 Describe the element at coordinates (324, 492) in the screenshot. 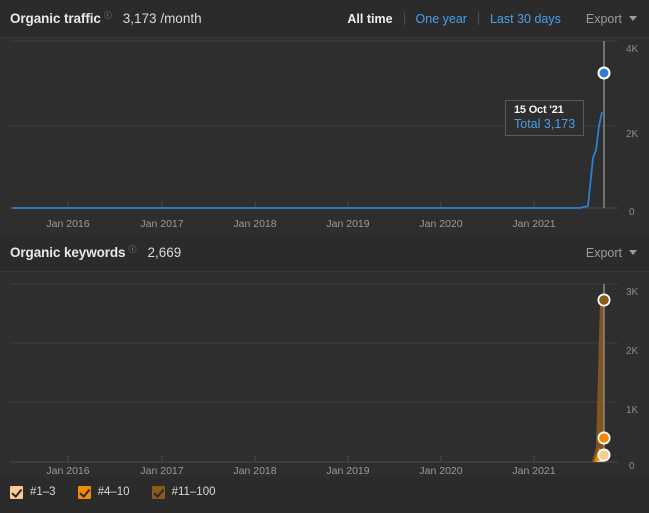

I see `keywords-legend: #1–3 #4–10 #11–100` at that location.